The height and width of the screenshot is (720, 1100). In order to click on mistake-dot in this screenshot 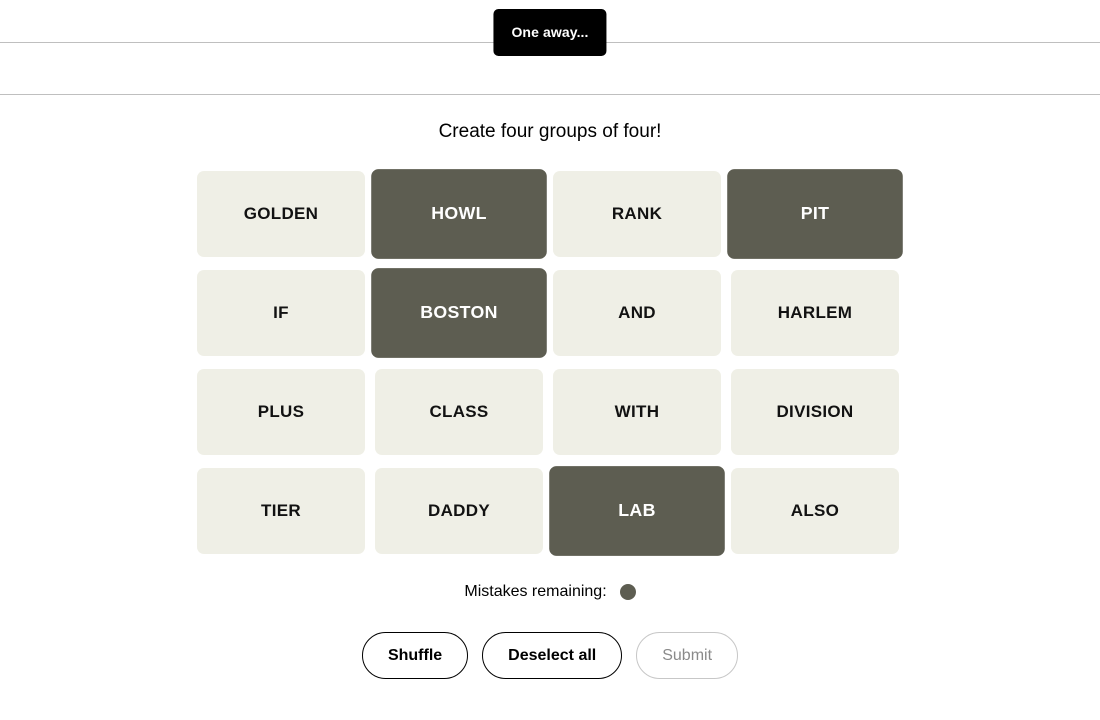, I will do `click(627, 592)`.